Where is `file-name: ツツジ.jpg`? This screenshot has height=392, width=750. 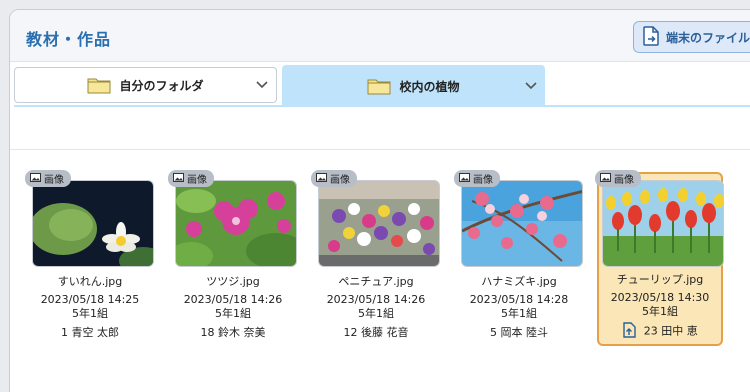 file-name: ツツジ.jpg is located at coordinates (233, 281).